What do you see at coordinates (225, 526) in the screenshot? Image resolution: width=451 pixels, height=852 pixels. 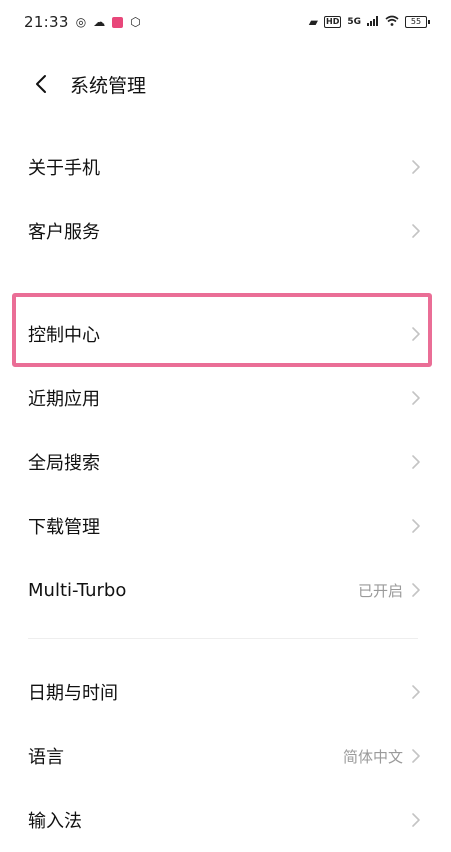 I see `settings-row: 下载管理` at bounding box center [225, 526].